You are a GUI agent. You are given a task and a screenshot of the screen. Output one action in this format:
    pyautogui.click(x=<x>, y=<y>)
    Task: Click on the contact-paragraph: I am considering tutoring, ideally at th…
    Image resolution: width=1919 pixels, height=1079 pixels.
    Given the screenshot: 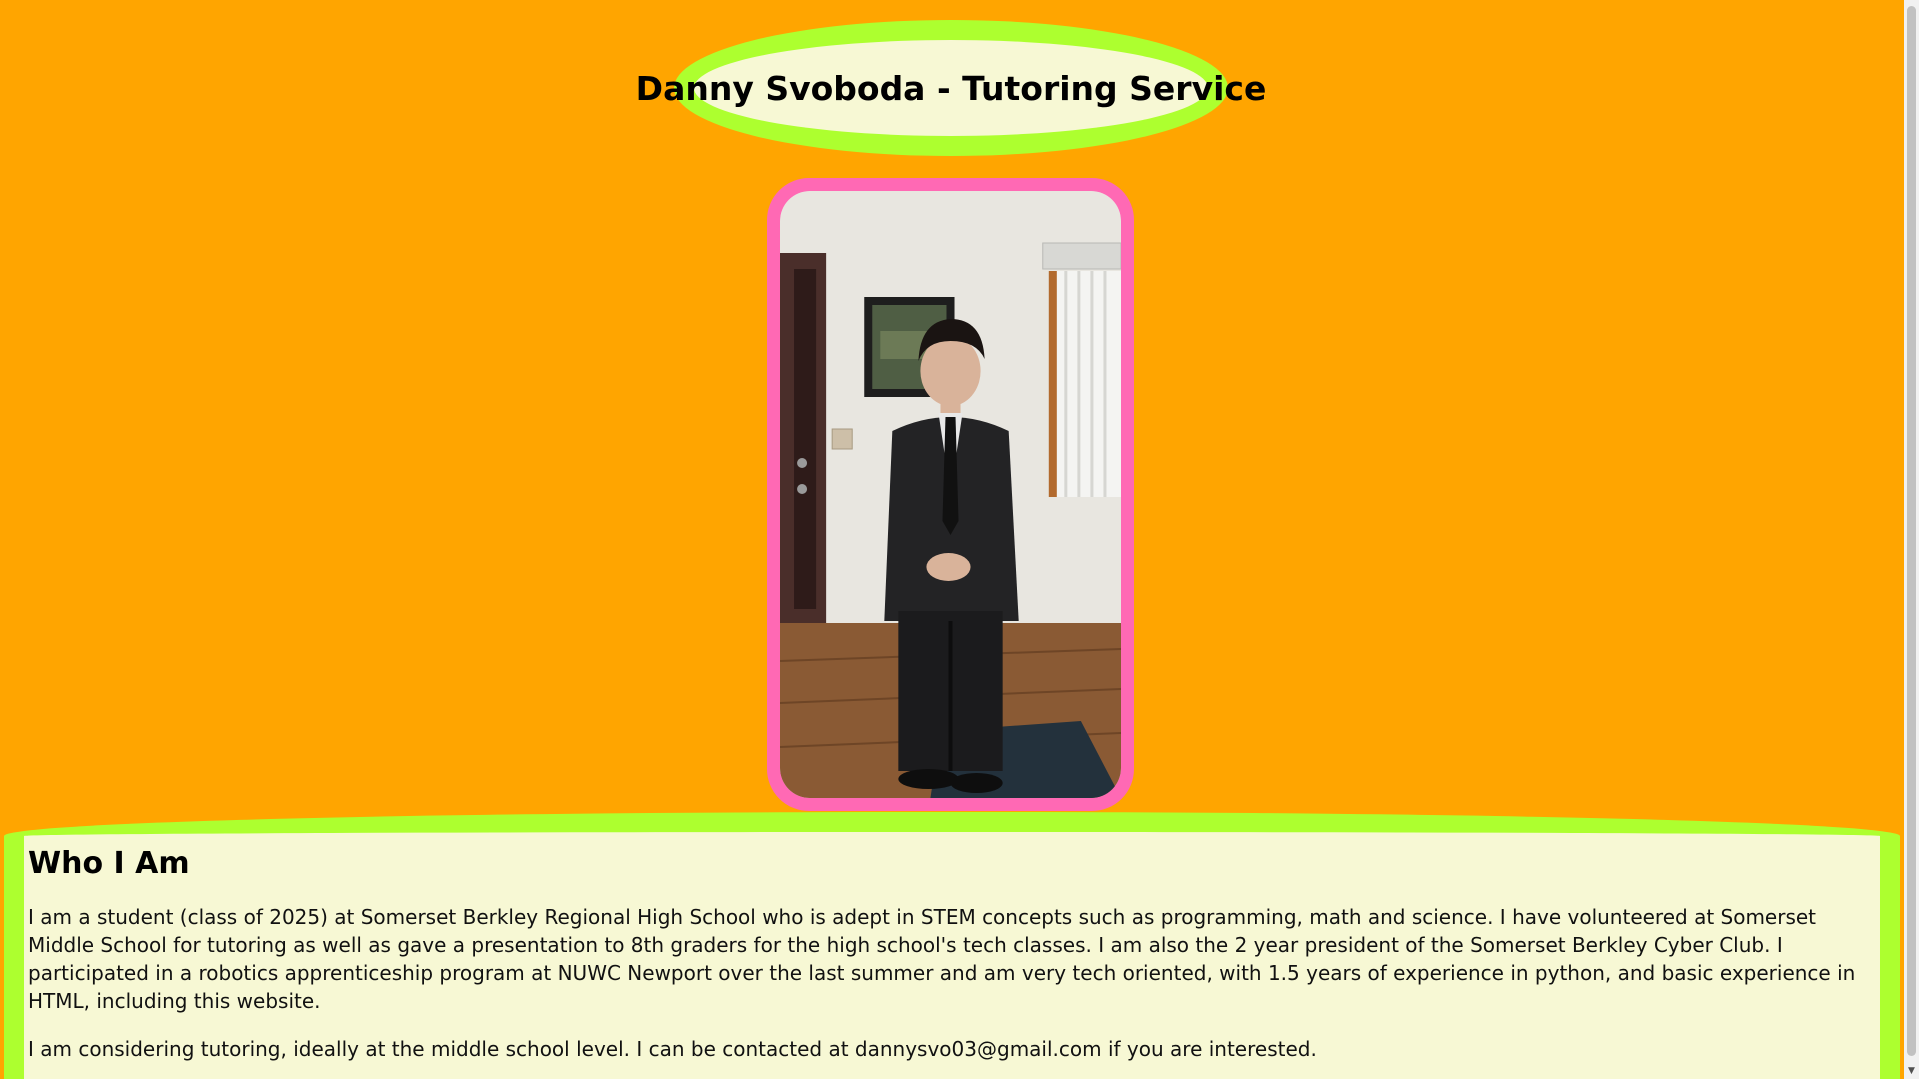 What is the action you would take?
    pyautogui.click(x=952, y=1049)
    